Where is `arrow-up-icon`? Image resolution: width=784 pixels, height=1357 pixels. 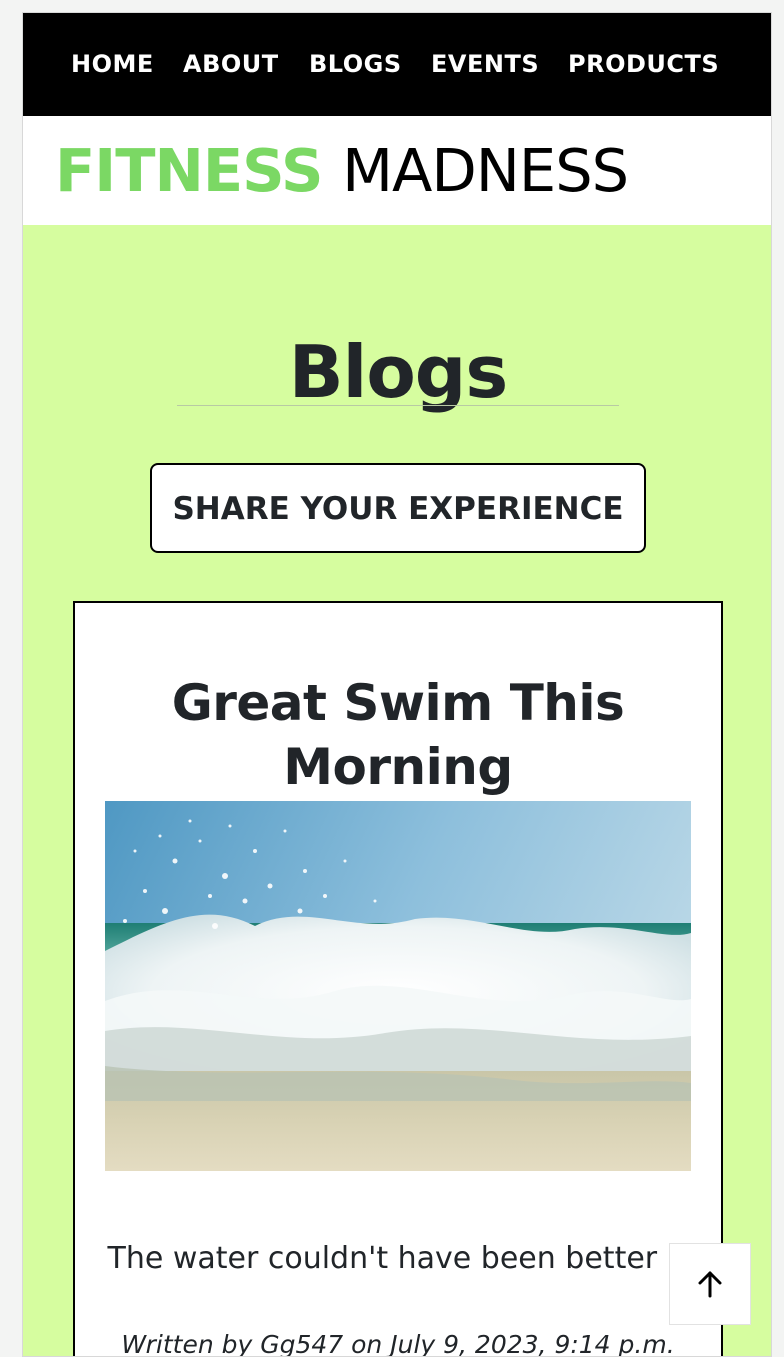
arrow-up-icon is located at coordinates (710, 1284).